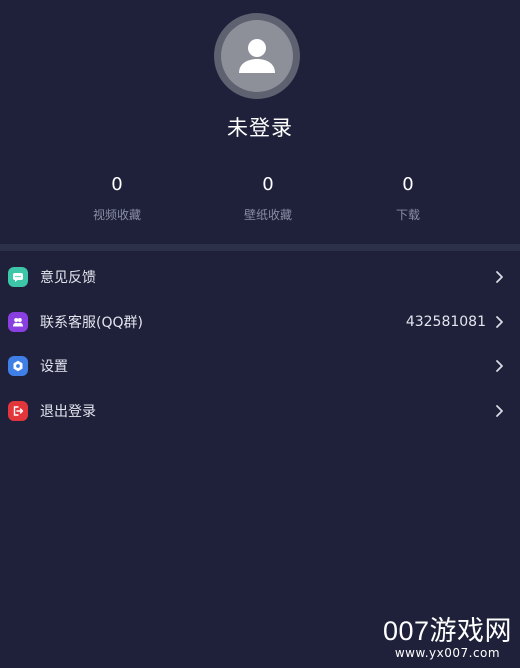 Image resolution: width=520 pixels, height=668 pixels. I want to click on avatar-inner, so click(257, 56).